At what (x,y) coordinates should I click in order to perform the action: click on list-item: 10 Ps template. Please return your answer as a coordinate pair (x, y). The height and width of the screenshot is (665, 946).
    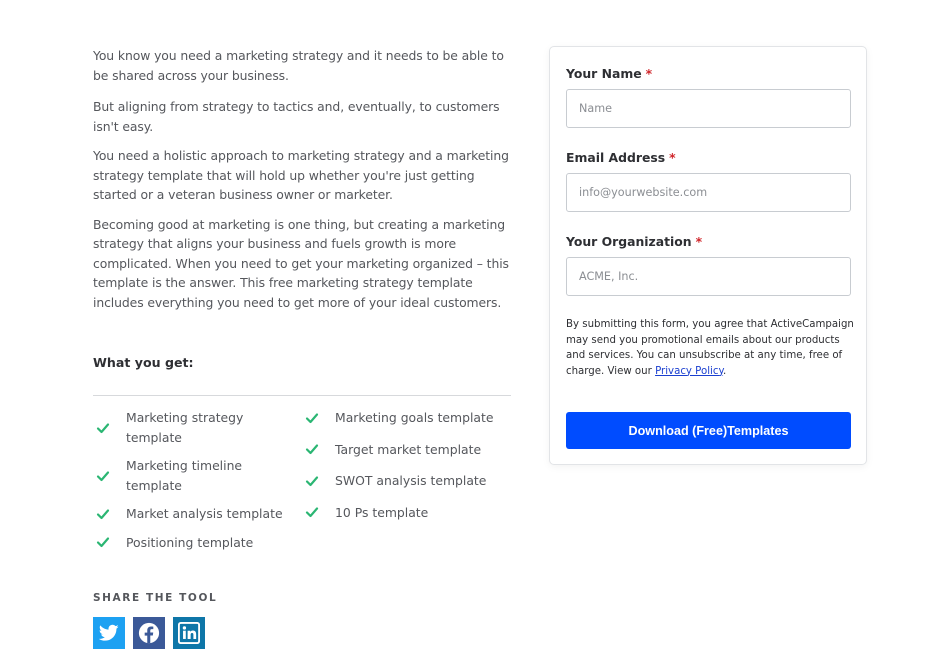
    Looking at the image, I should click on (410, 513).